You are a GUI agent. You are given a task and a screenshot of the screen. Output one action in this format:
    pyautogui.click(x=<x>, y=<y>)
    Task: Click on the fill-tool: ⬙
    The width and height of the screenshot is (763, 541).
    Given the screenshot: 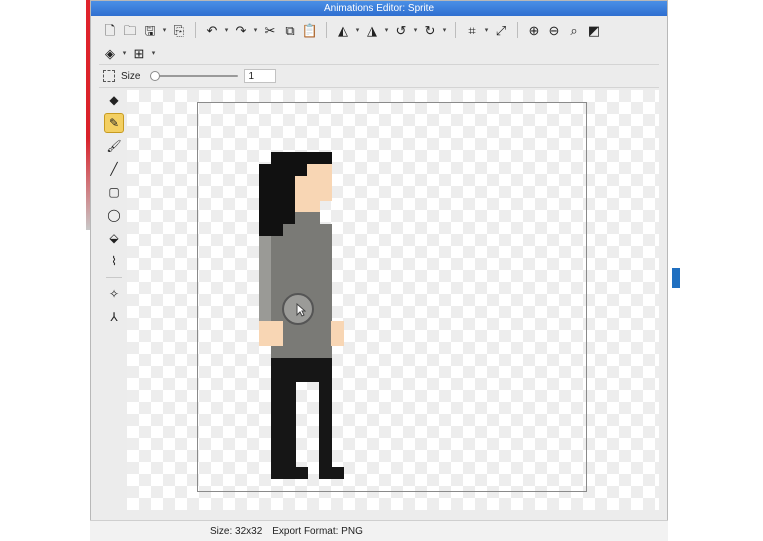 What is the action you would take?
    pyautogui.click(x=114, y=238)
    